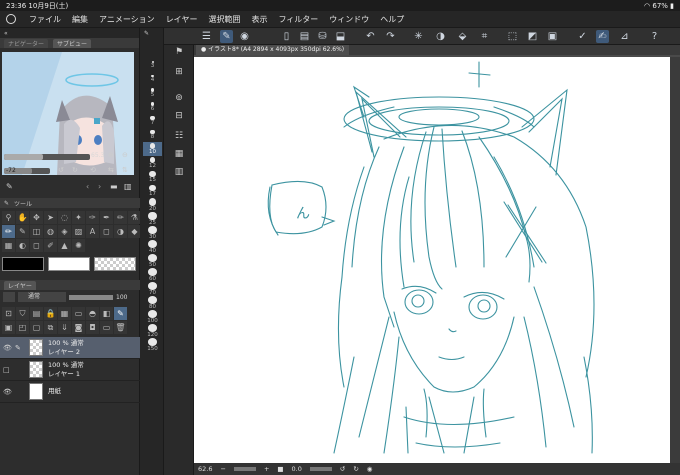 This screenshot has width=680, height=475. I want to click on magic-wand-icon: ✦, so click(78, 217).